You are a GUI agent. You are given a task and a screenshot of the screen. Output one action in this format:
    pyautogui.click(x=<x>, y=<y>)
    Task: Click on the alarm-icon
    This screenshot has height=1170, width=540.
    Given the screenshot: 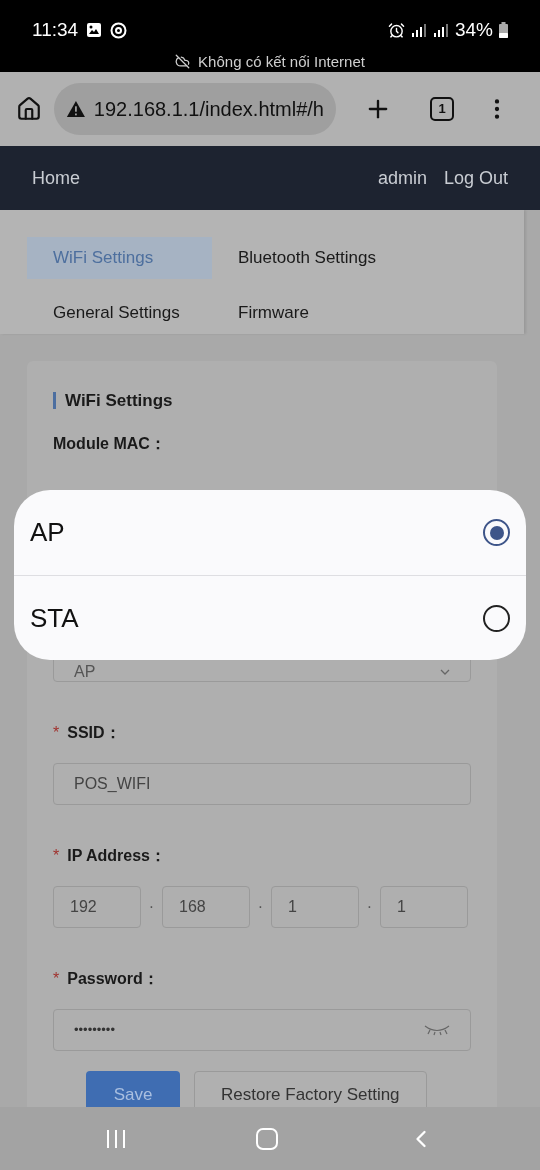 What is the action you would take?
    pyautogui.click(x=396, y=30)
    